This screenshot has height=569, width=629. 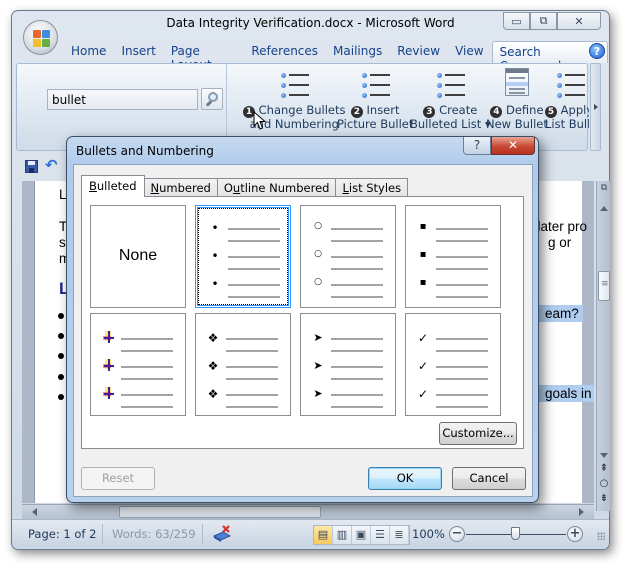 I want to click on ok-button: OK, so click(x=405, y=478).